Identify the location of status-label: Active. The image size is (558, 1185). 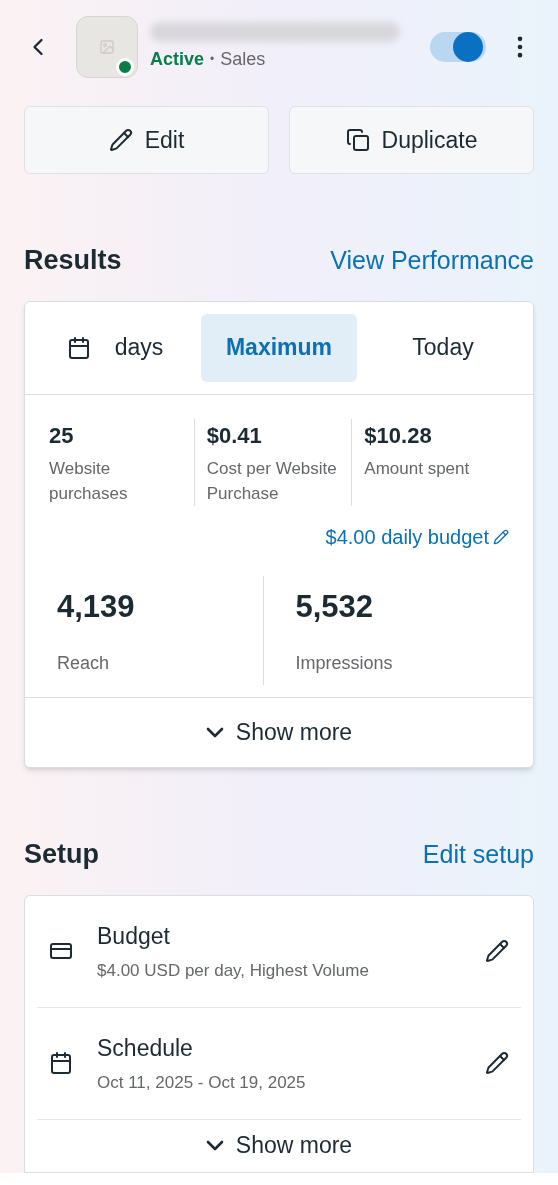
(177, 59).